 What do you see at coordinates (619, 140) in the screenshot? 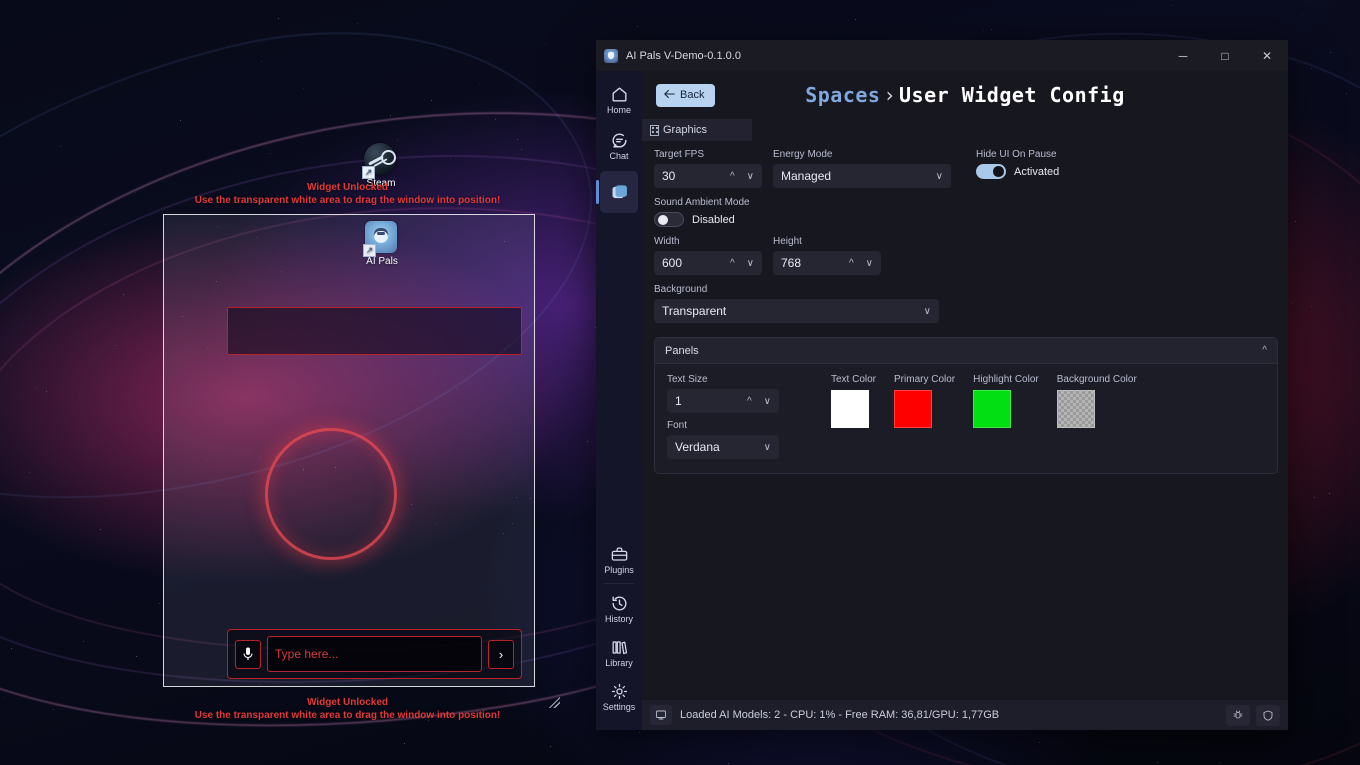
I see `chat-icon` at bounding box center [619, 140].